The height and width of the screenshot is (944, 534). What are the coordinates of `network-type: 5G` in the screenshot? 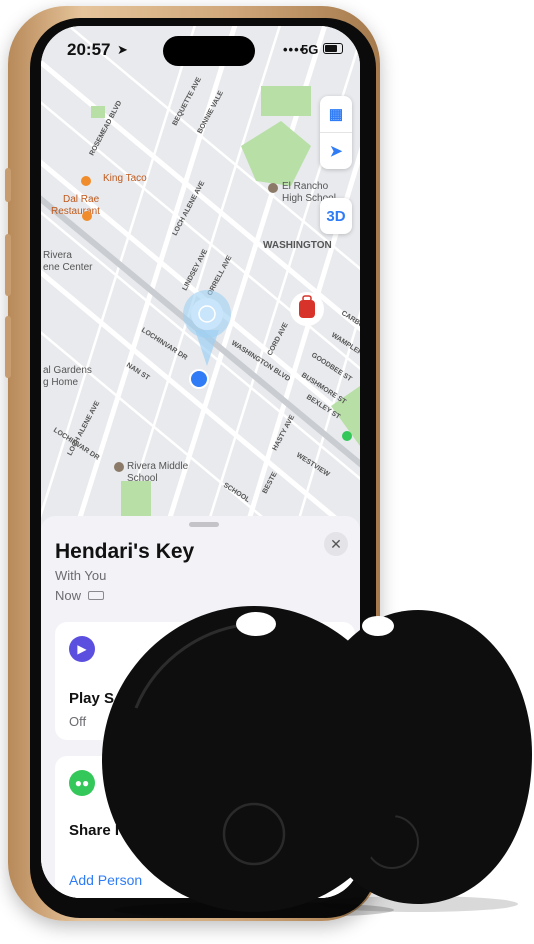 It's located at (310, 49).